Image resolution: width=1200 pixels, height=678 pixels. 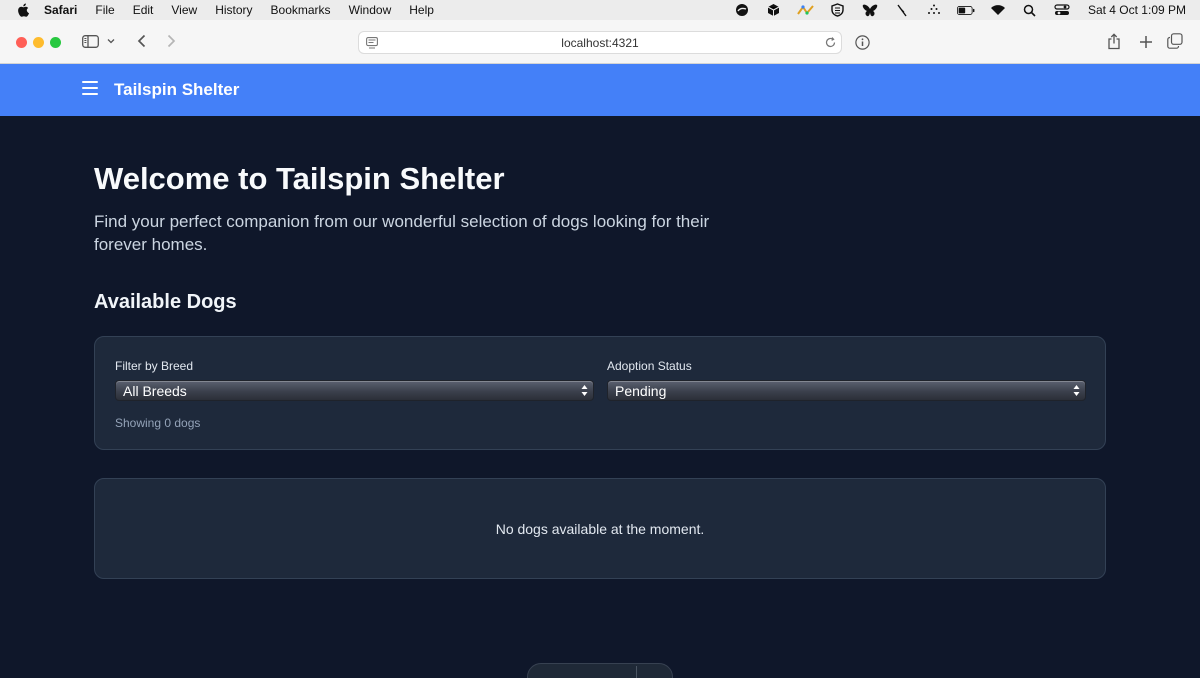 I want to click on toolbar-divider, so click(x=636, y=672).